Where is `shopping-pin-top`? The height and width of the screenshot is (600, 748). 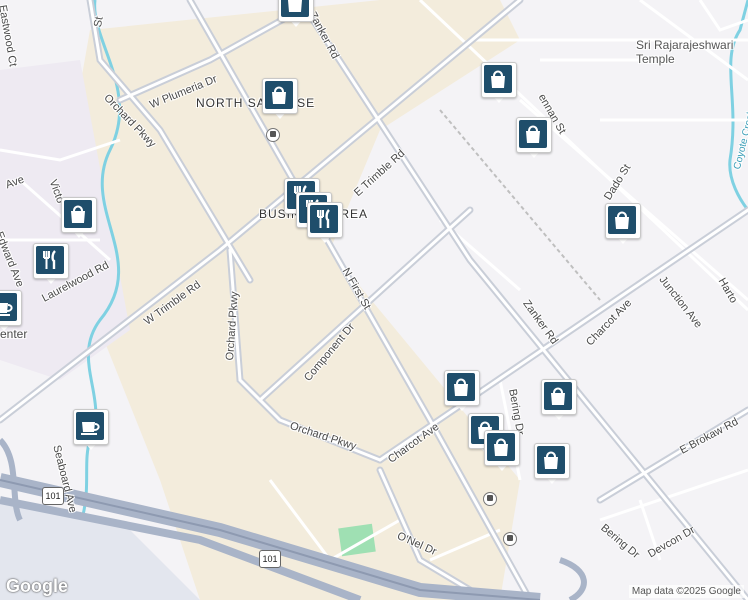
shopping-pin-top is located at coordinates (296, 15).